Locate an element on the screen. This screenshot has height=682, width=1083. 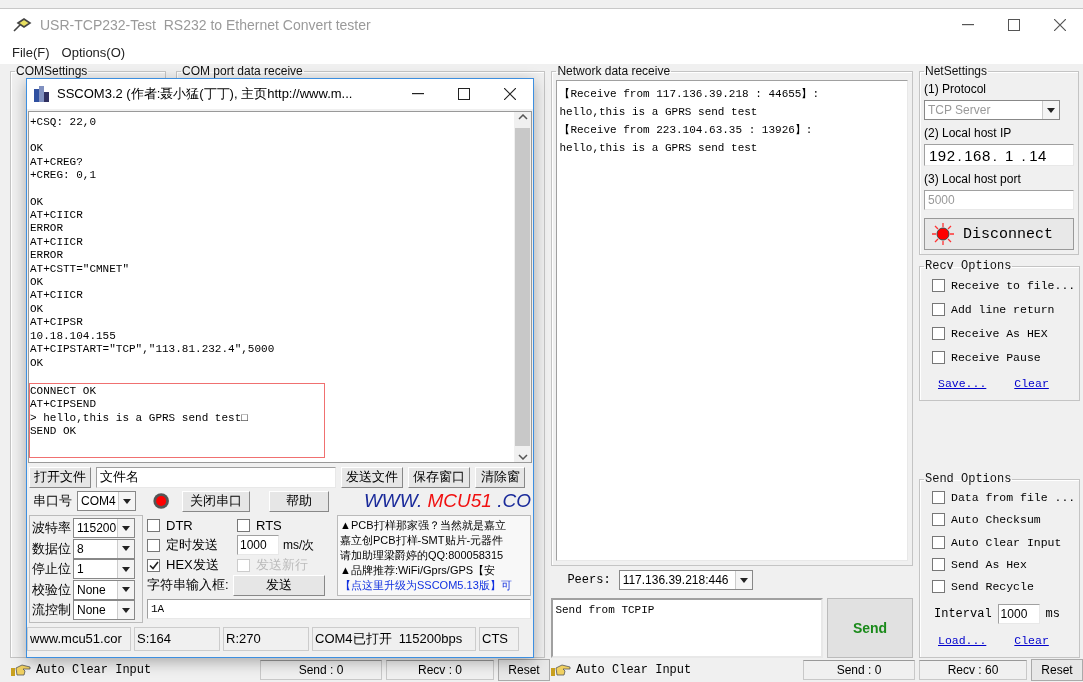
log-line: AT+CREG? is located at coordinates (57, 162).